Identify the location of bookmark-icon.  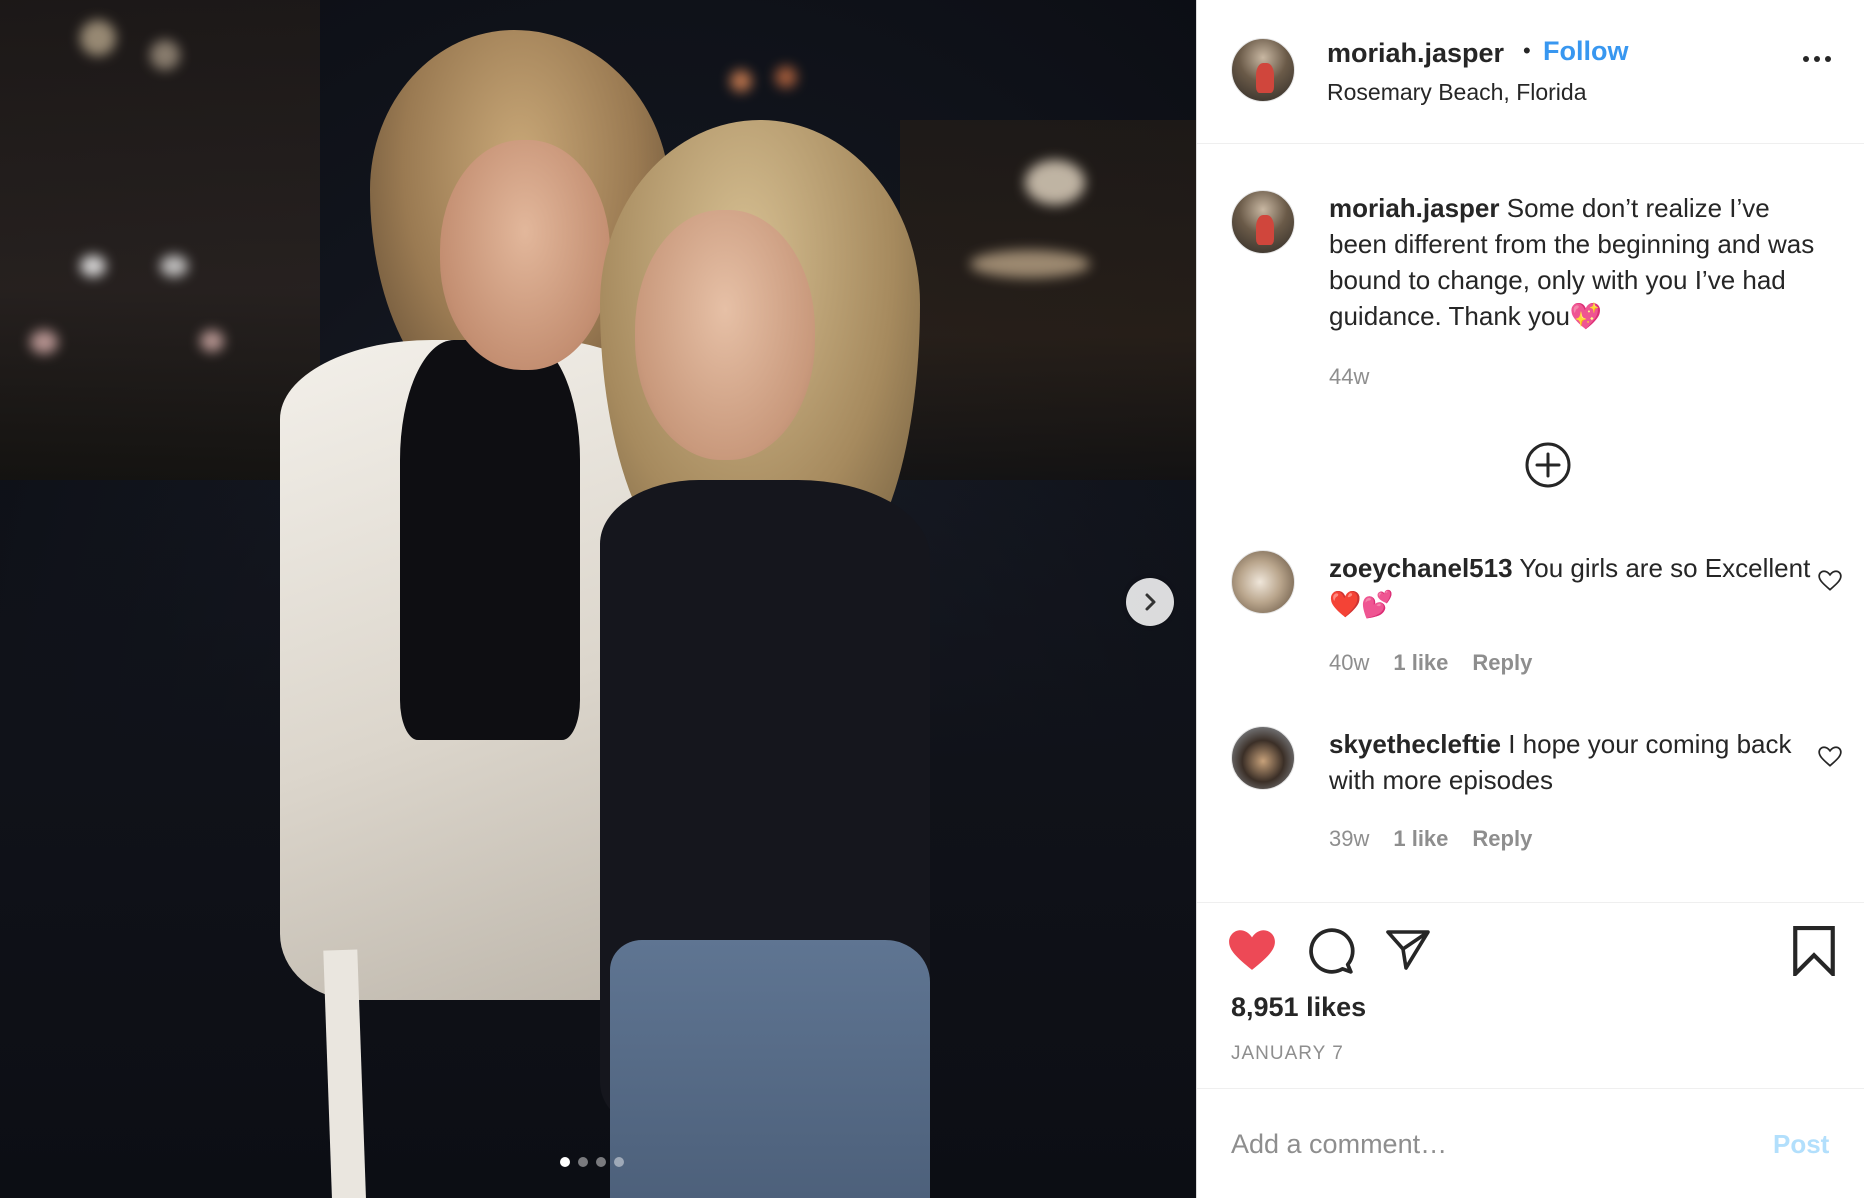
(1814, 951).